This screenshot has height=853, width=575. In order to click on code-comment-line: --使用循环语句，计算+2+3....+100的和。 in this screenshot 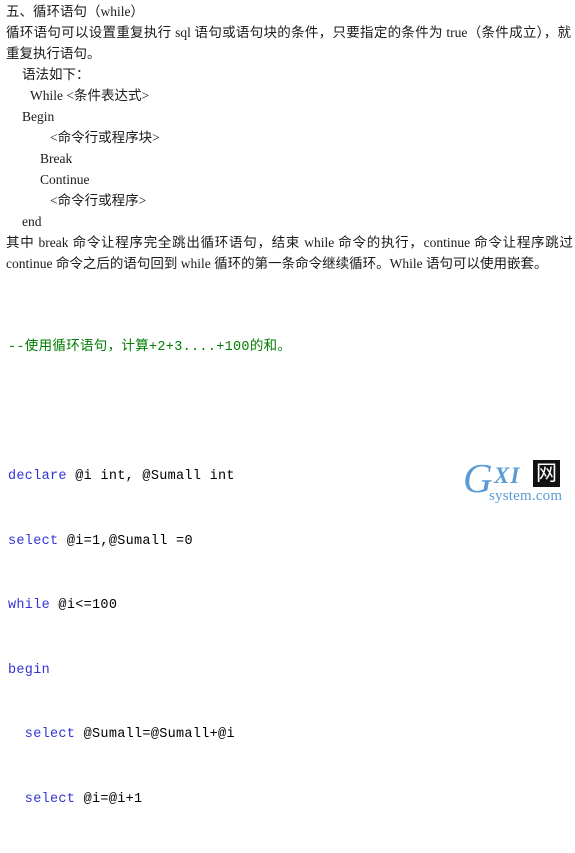, I will do `click(291, 348)`.